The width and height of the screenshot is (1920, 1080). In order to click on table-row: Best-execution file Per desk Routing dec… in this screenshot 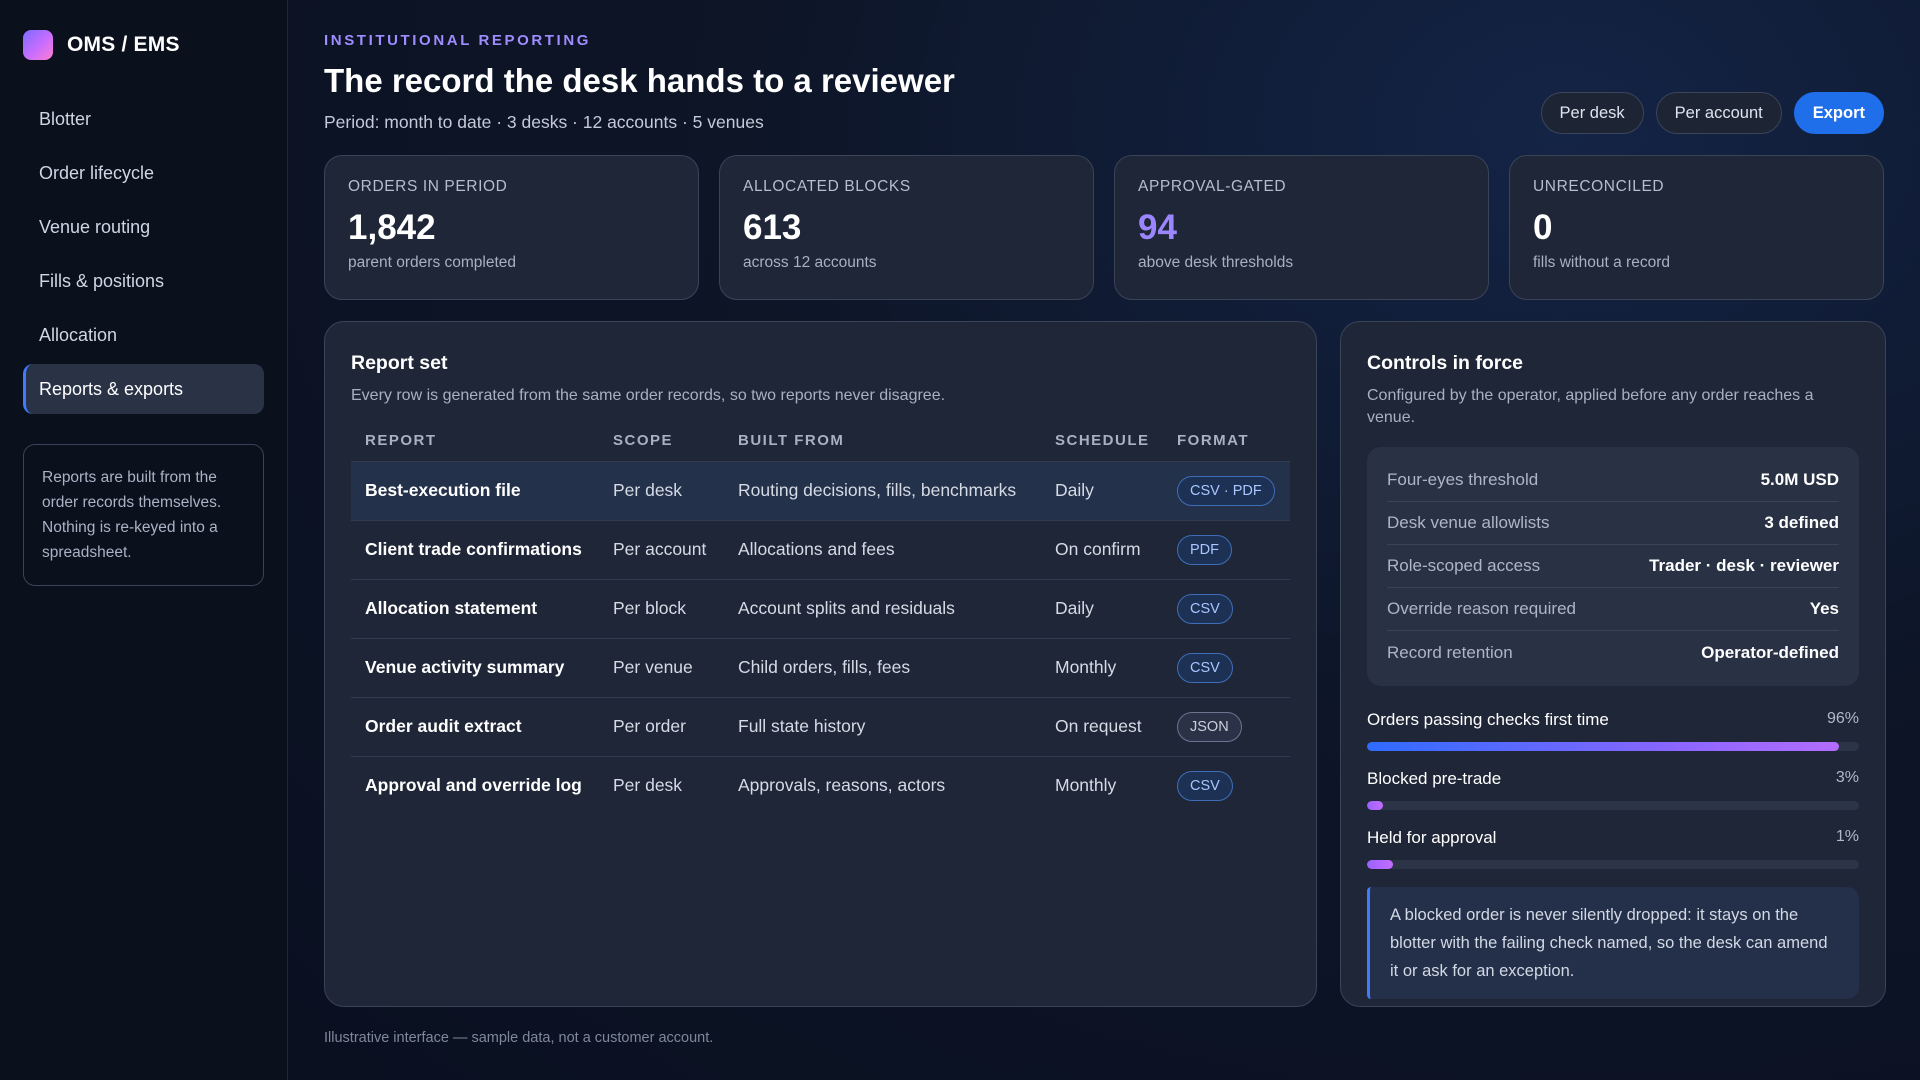, I will do `click(820, 491)`.